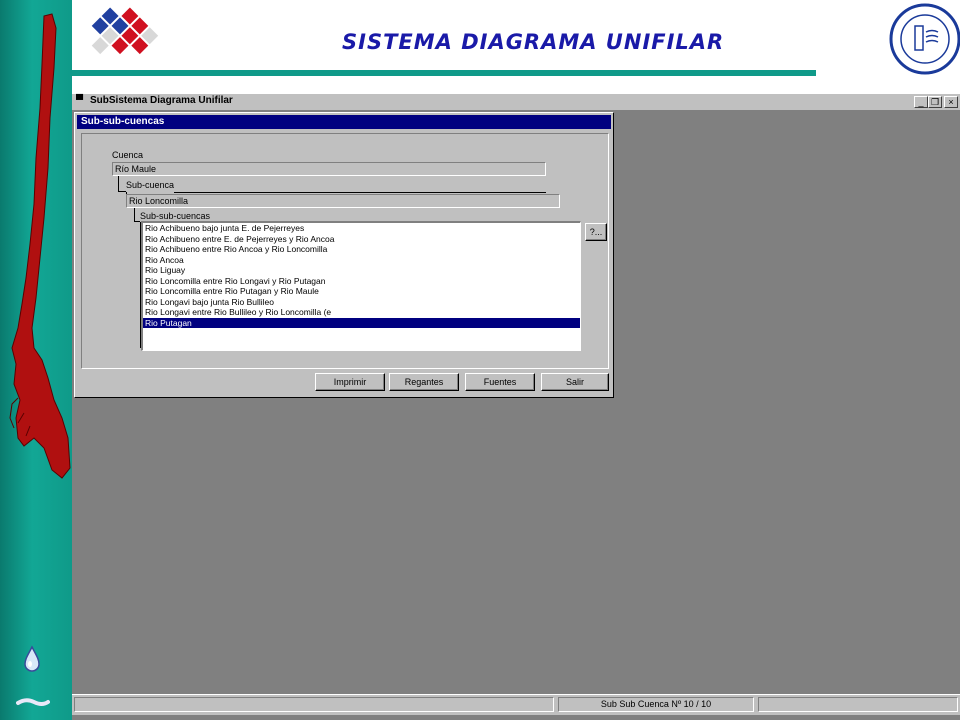 This screenshot has width=960, height=720. I want to click on status-panel-extra, so click(858, 704).